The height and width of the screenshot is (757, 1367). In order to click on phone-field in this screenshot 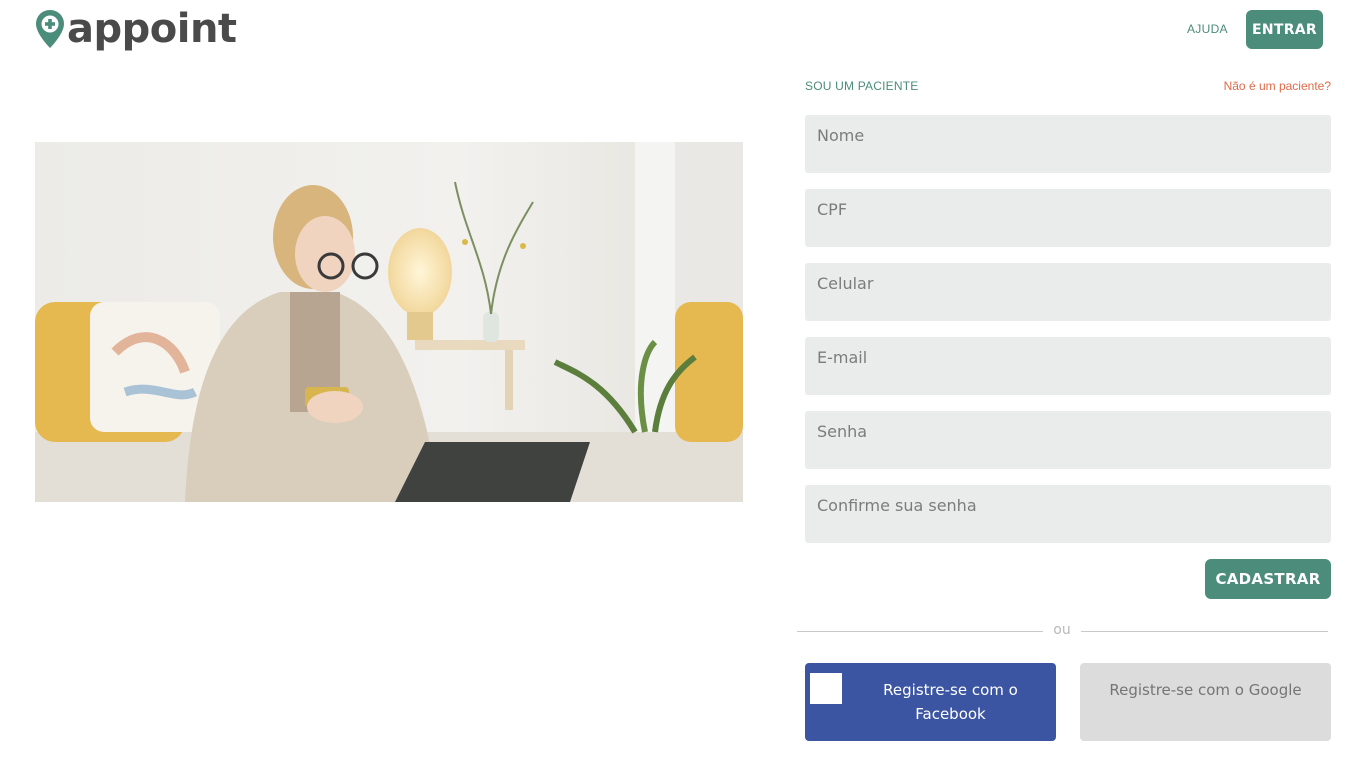, I will do `click(1068, 292)`.